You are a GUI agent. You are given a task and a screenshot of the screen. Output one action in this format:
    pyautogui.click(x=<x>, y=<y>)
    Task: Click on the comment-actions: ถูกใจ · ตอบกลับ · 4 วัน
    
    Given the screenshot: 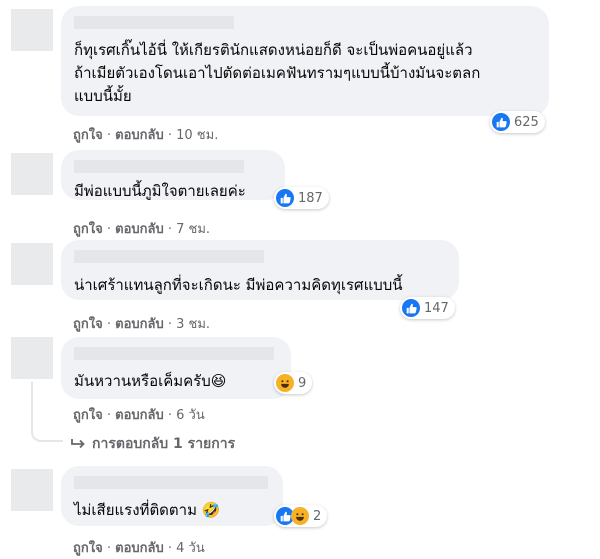 What is the action you would take?
    pyautogui.click(x=139, y=548)
    